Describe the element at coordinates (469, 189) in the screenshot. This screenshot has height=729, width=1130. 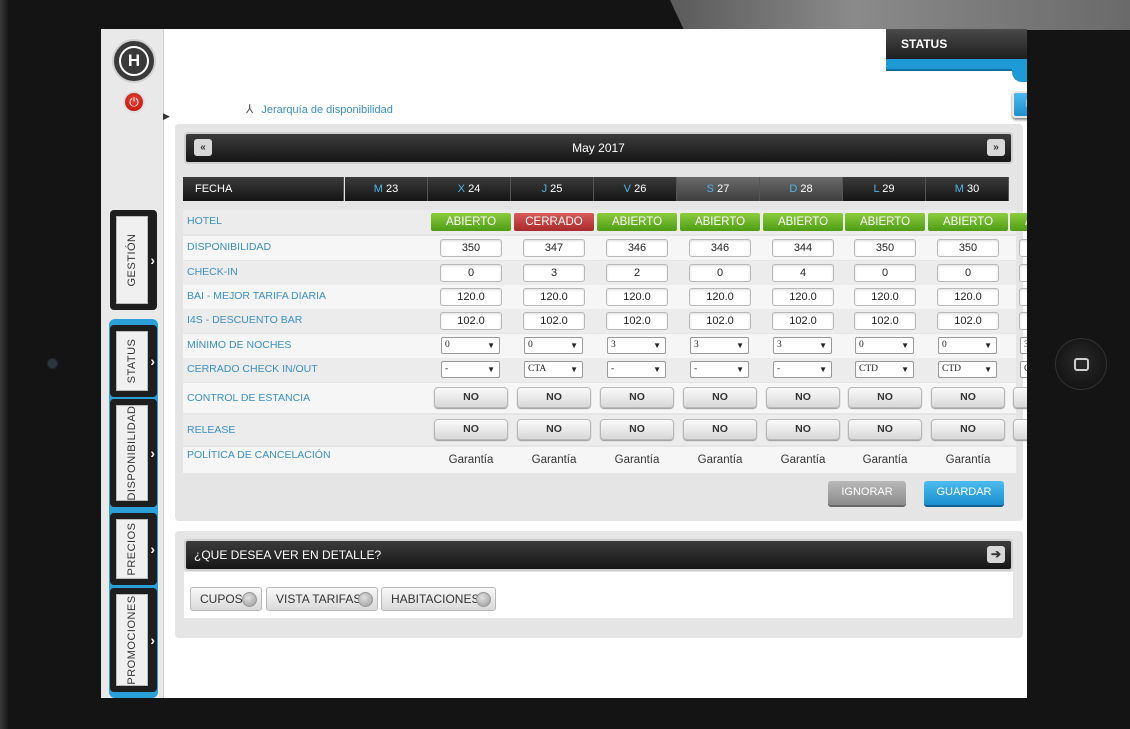
I see `date-header-cell: X 24` at that location.